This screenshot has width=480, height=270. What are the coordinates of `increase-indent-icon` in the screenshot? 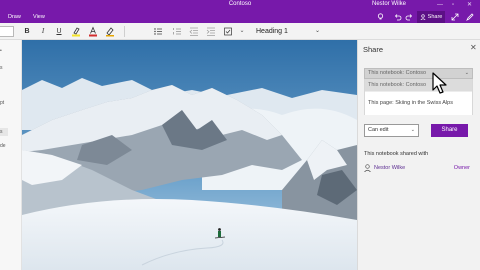 It's located at (211, 31).